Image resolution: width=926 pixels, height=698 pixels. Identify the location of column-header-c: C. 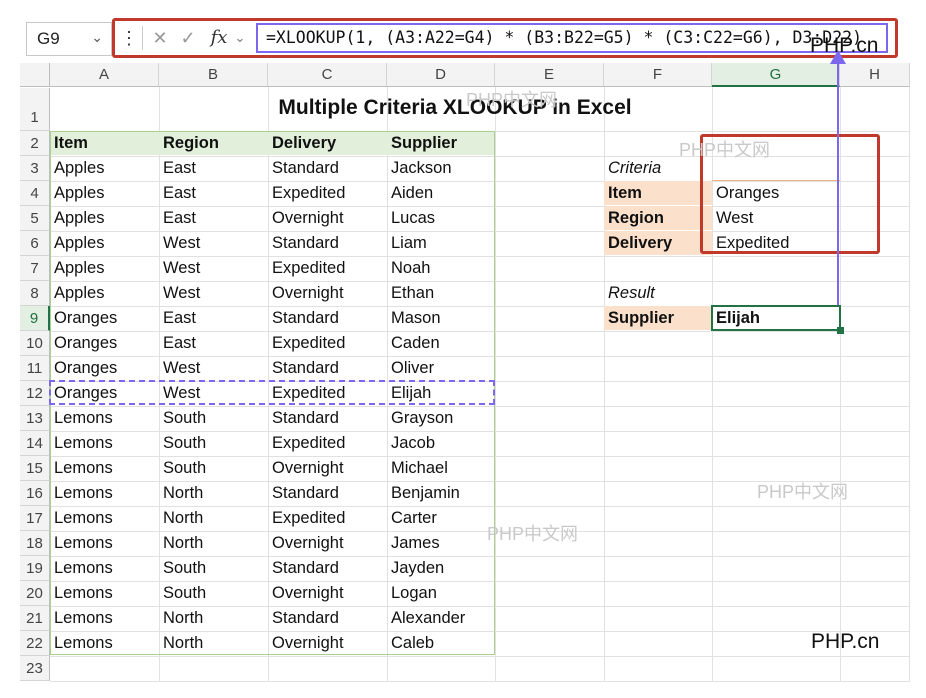
(327, 75).